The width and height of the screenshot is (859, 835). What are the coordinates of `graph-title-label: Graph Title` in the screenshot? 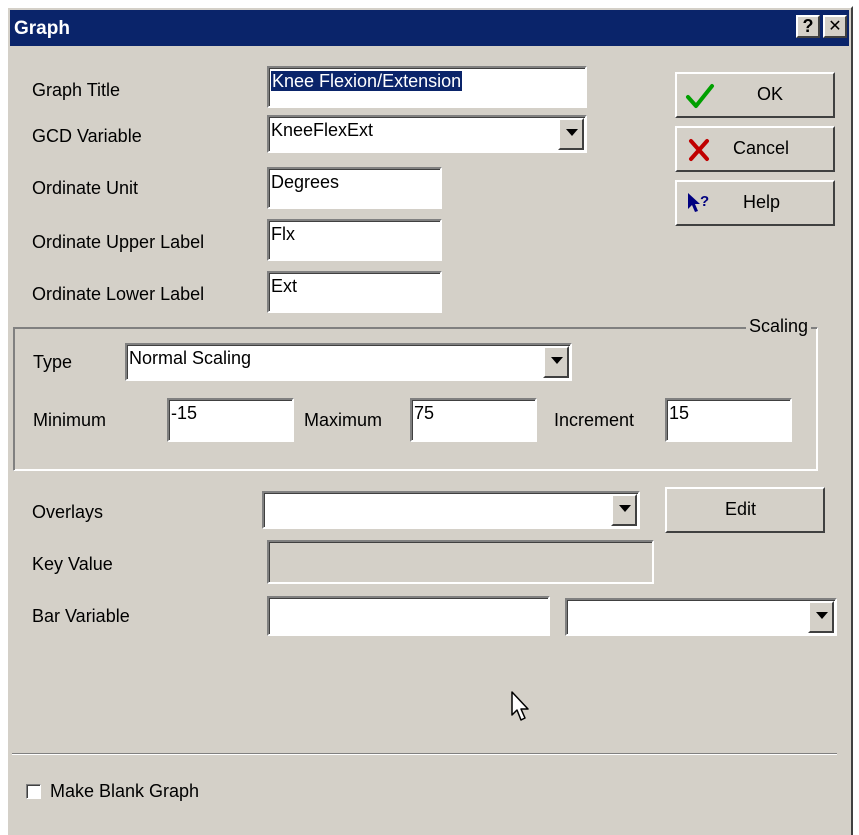 It's located at (76, 90).